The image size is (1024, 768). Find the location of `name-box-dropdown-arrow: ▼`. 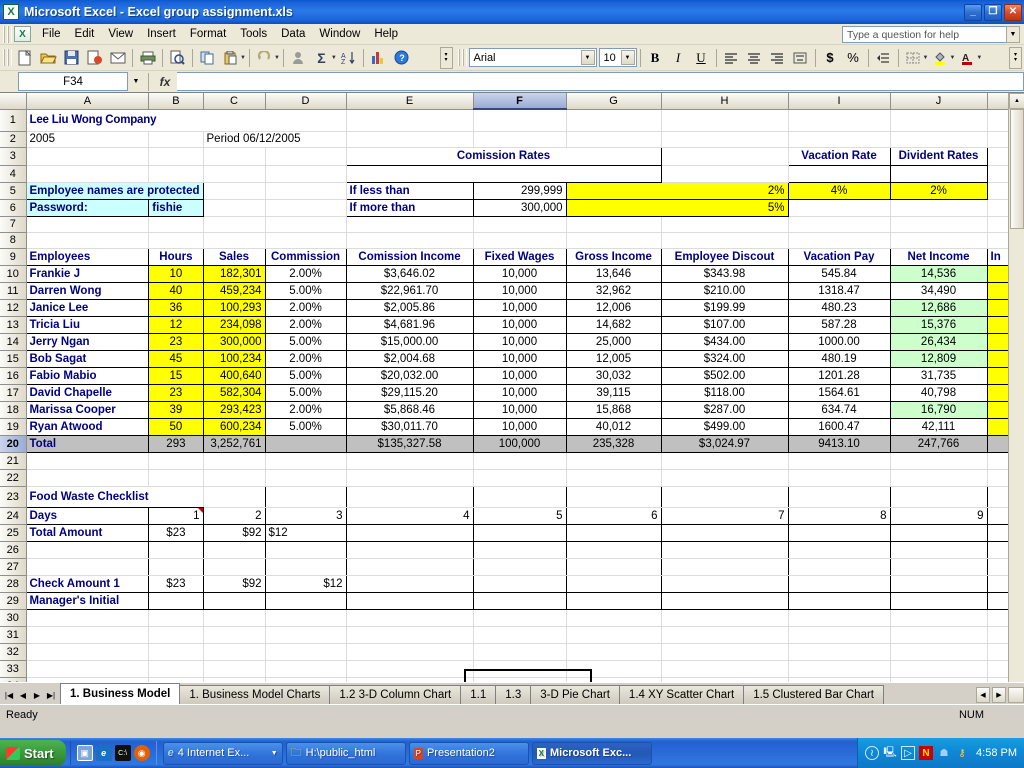

name-box-dropdown-arrow: ▼ is located at coordinates (136, 81).